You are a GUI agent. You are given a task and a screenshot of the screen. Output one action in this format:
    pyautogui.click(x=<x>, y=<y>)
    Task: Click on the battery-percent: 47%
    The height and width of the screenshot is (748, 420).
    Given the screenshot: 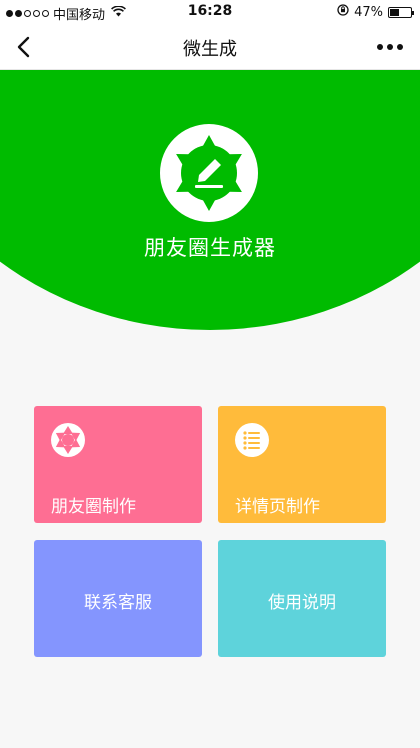 What is the action you would take?
    pyautogui.click(x=368, y=12)
    